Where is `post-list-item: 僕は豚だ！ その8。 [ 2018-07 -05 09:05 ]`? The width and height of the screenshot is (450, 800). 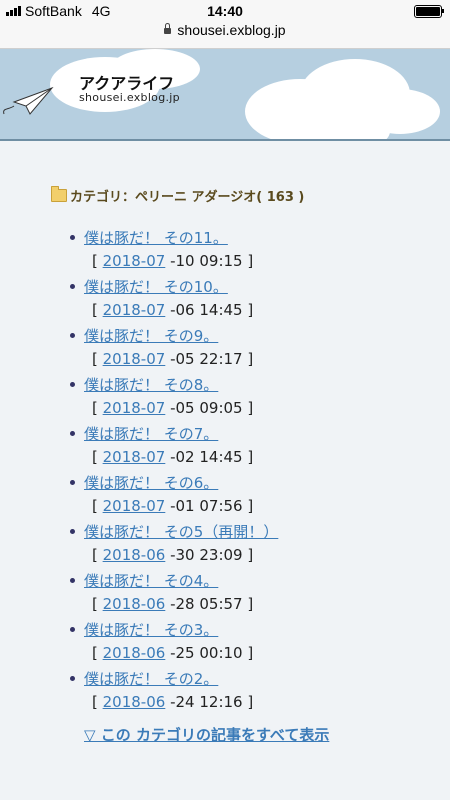 post-list-item: 僕は豚だ！ その8。 [ 2018-07 -05 09:05 ] is located at coordinates (248, 397).